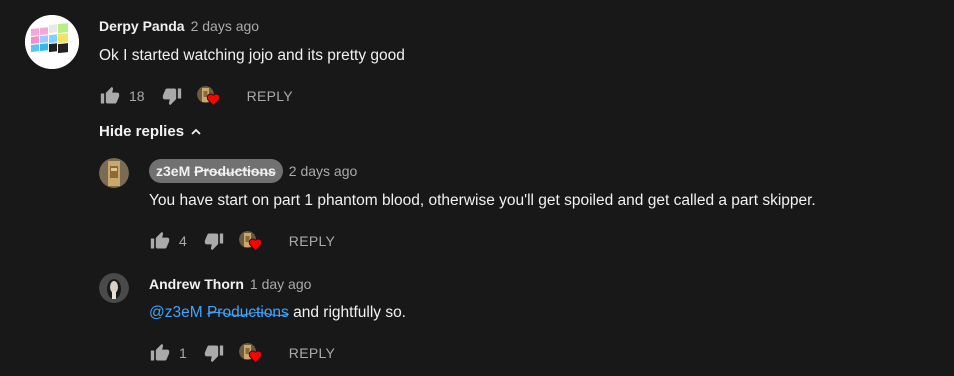 Image resolution: width=954 pixels, height=376 pixels. What do you see at coordinates (196, 131) in the screenshot?
I see `chevron-up-icon` at bounding box center [196, 131].